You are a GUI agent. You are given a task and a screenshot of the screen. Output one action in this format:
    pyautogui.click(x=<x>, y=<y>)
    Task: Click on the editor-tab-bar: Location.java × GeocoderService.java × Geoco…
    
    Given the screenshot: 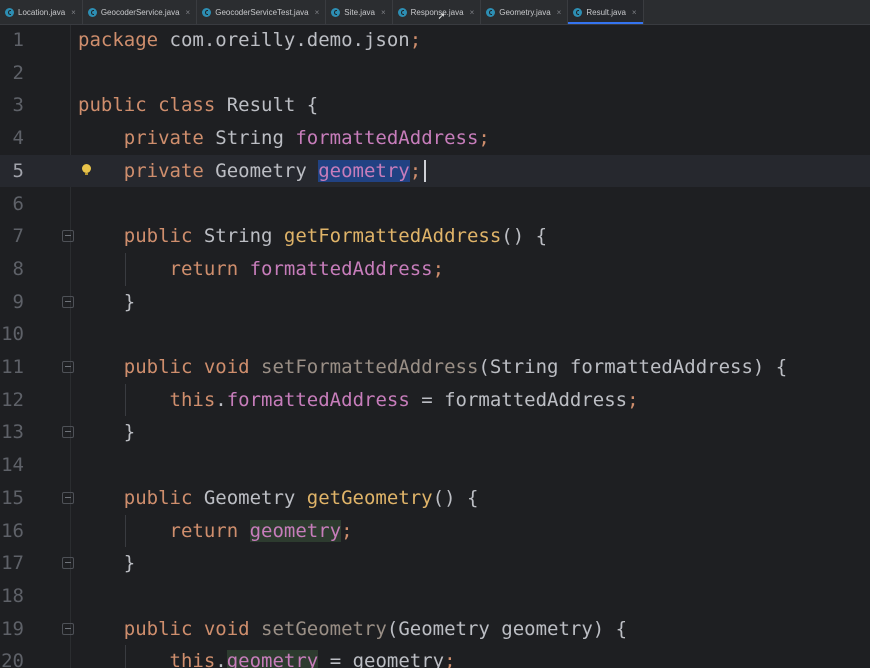 What is the action you would take?
    pyautogui.click(x=435, y=12)
    